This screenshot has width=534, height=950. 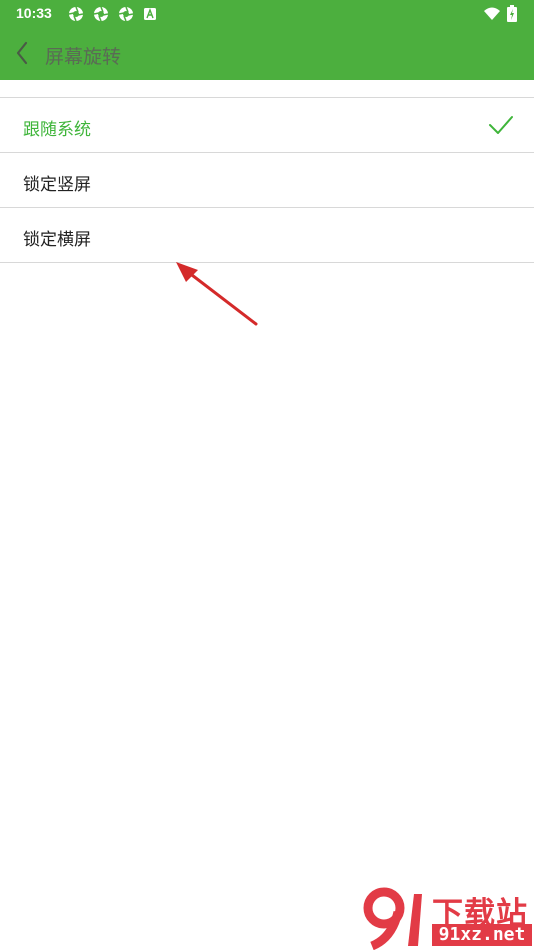 I want to click on page-title: 屏幕旋转, so click(x=83, y=57).